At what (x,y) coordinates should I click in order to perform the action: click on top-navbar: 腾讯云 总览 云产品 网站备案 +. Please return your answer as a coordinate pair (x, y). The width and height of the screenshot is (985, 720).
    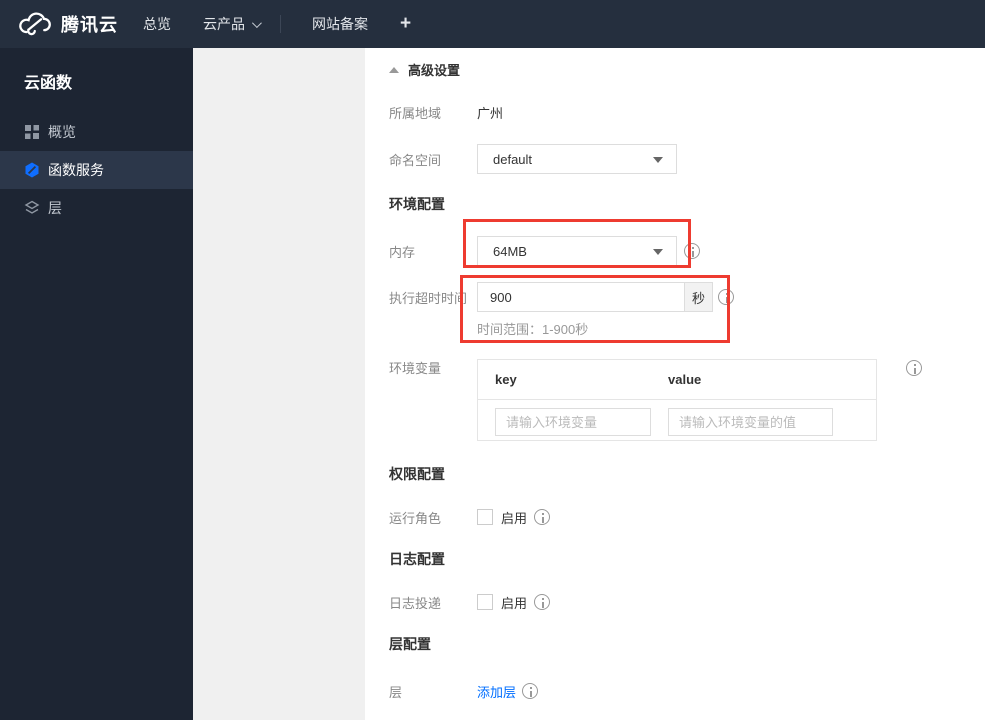
    Looking at the image, I should click on (492, 24).